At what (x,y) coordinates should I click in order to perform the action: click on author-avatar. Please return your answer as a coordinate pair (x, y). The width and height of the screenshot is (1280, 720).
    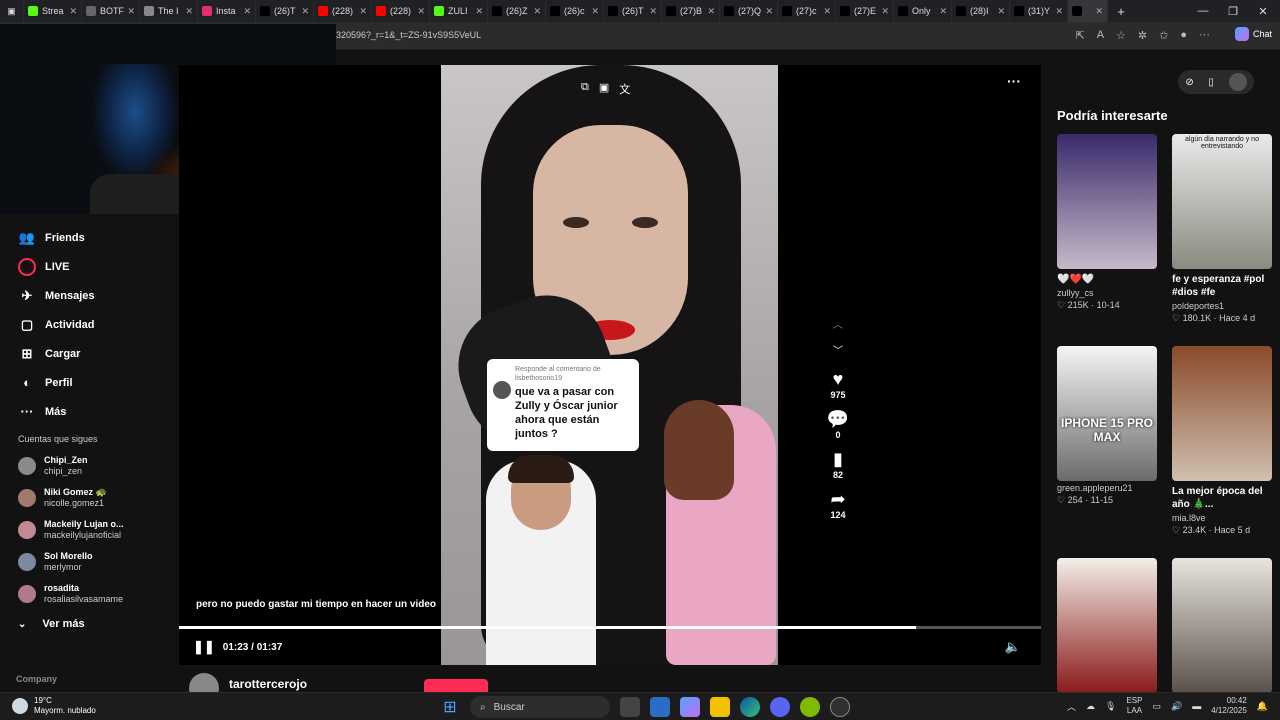
    Looking at the image, I should click on (204, 682).